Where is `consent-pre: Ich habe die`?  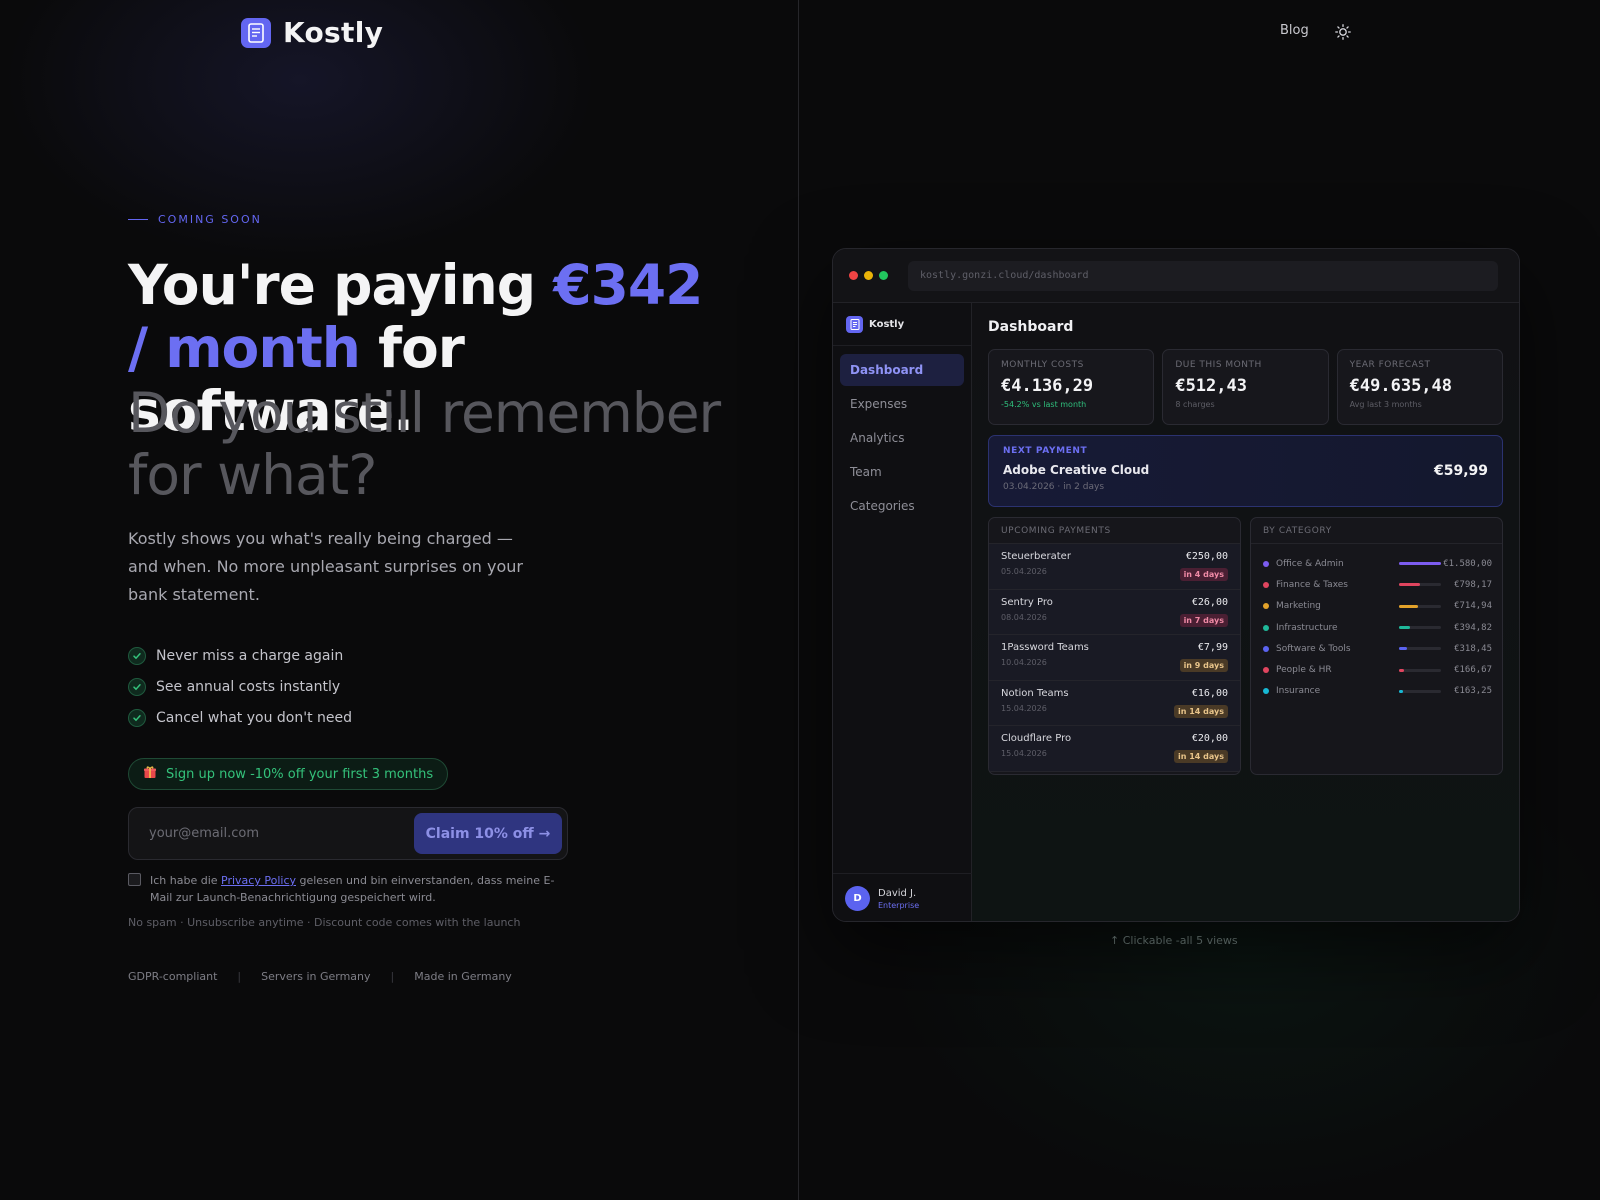
consent-pre: Ich habe die is located at coordinates (186, 880).